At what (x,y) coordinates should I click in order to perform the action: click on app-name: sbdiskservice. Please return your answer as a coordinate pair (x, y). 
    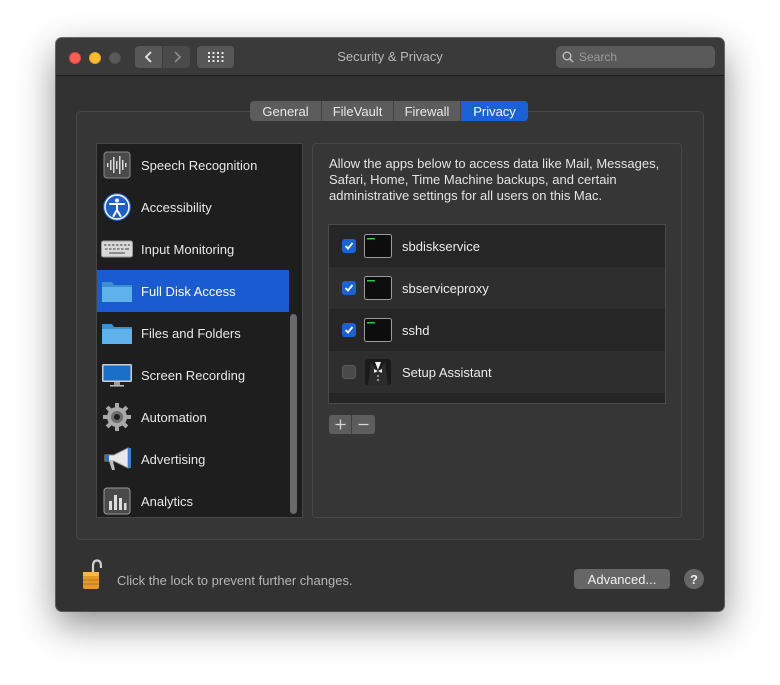
    Looking at the image, I should click on (441, 246).